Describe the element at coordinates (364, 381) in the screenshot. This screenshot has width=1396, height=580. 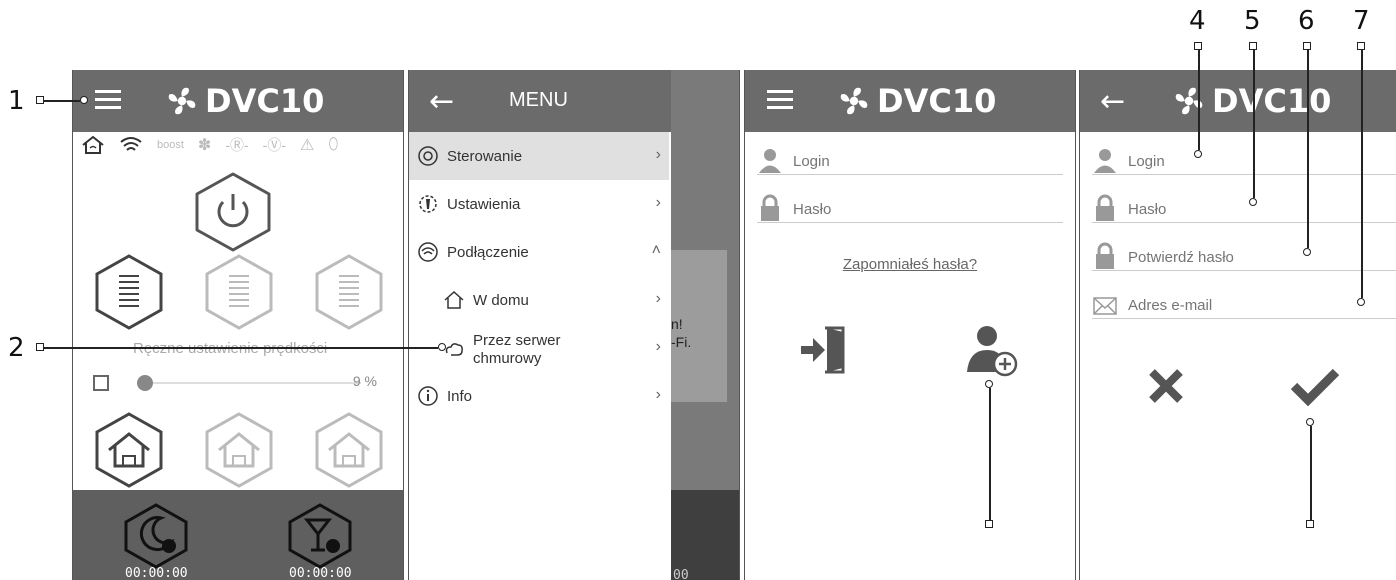
I see `speed-percent: 9 %` at that location.